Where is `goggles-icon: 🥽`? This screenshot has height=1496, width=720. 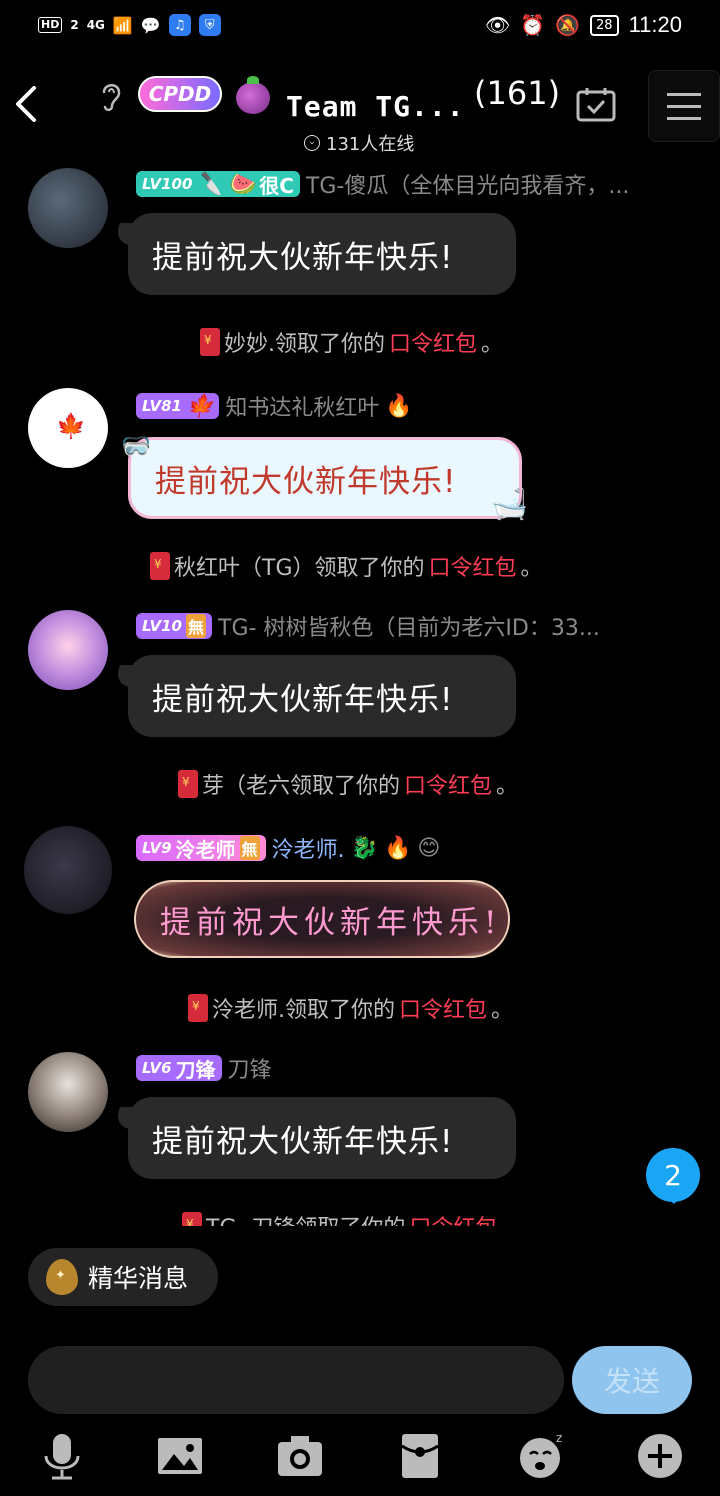 goggles-icon: 🥽 is located at coordinates (136, 446).